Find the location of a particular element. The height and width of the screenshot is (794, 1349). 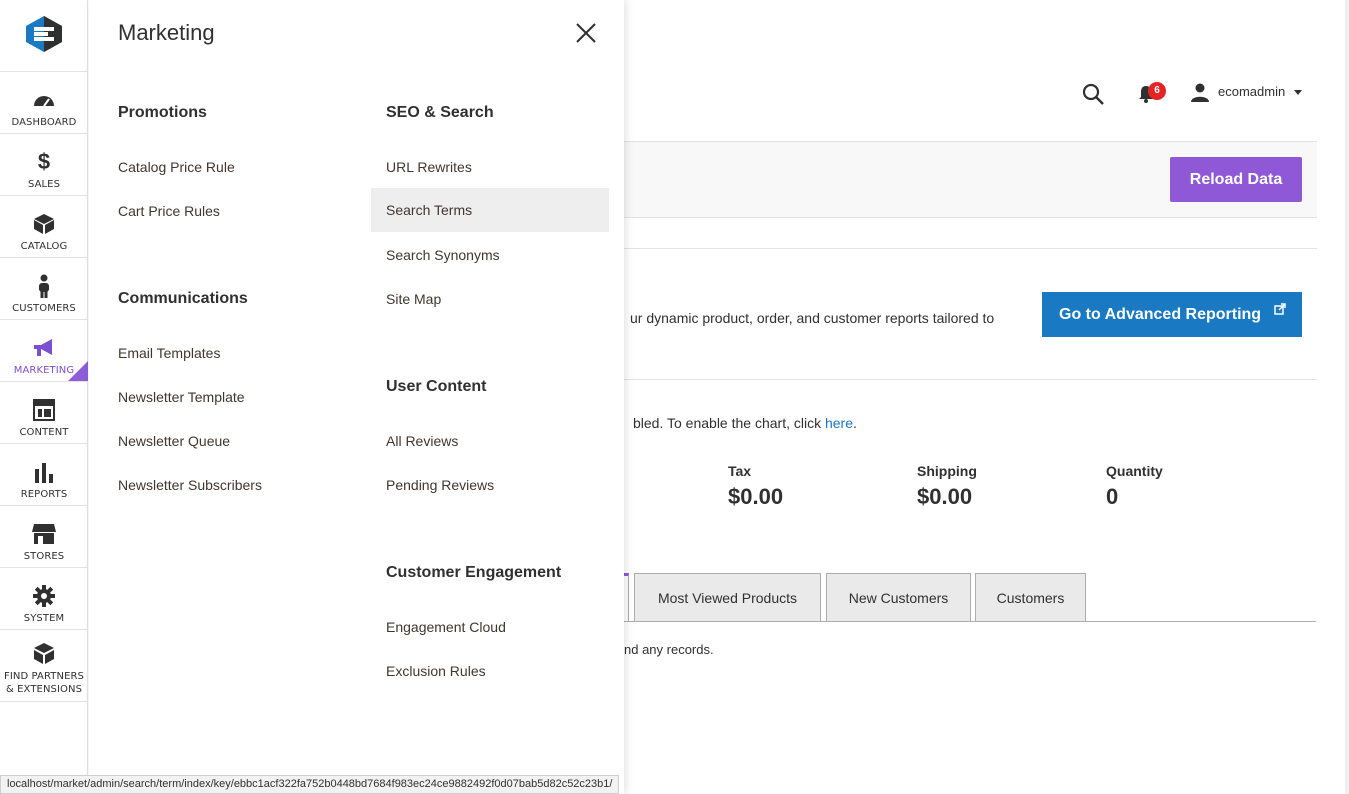

layout-icon is located at coordinates (44, 410).